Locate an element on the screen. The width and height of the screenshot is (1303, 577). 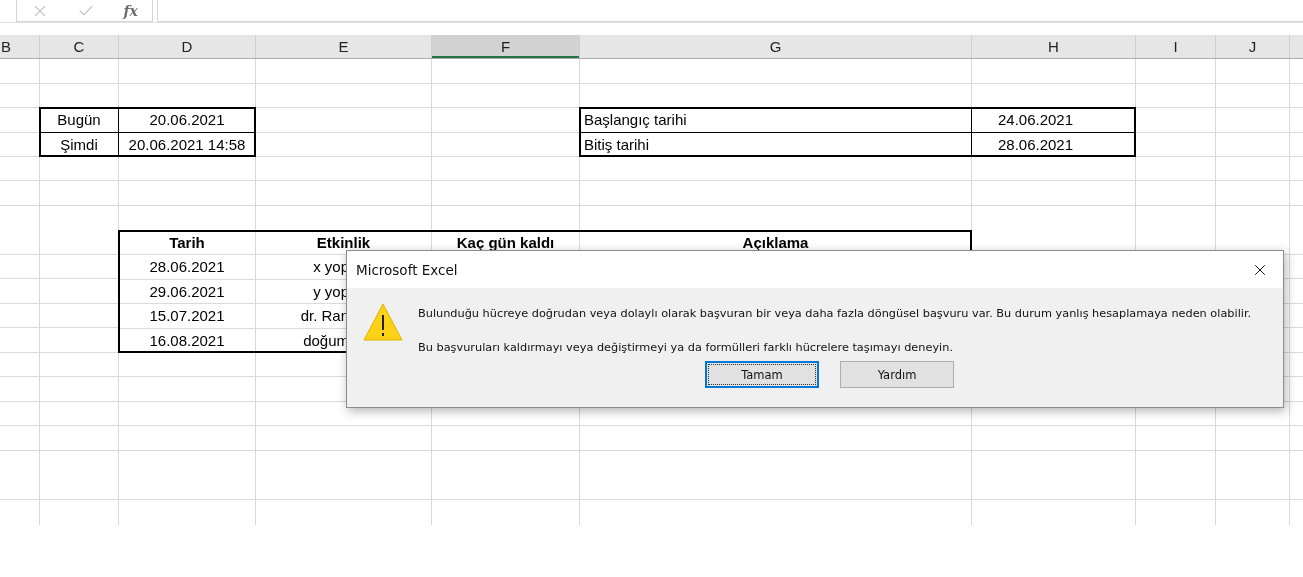
column-header: H is located at coordinates (1054, 46).